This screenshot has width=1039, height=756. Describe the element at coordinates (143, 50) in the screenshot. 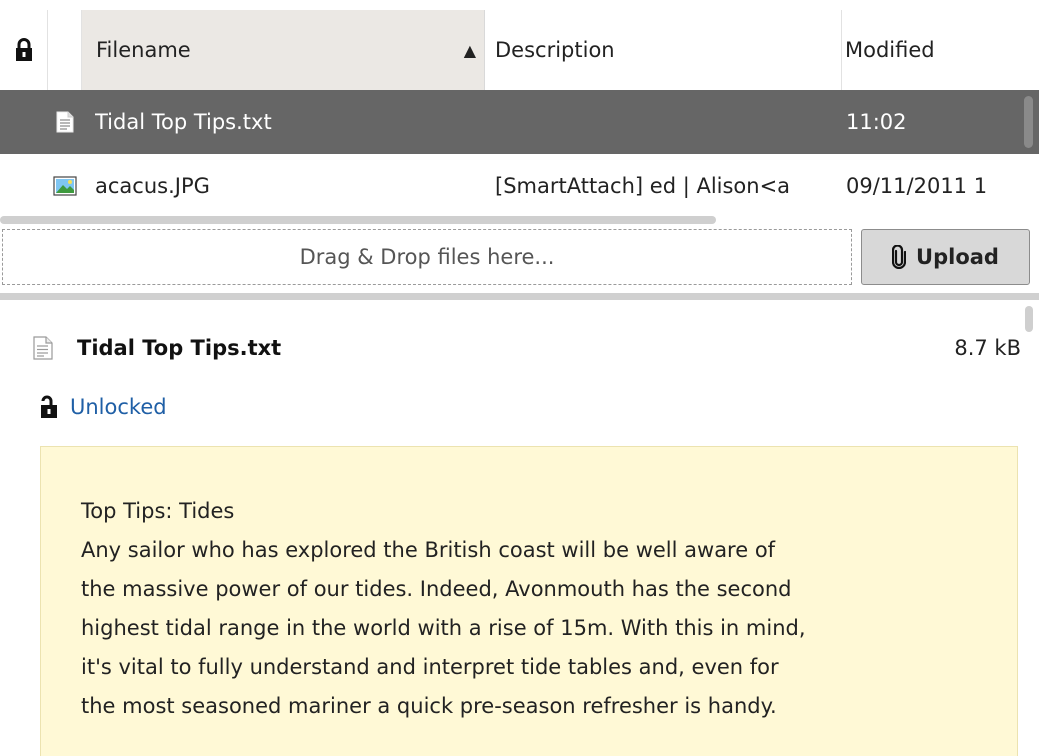

I see `filename-header-label: Filename` at that location.